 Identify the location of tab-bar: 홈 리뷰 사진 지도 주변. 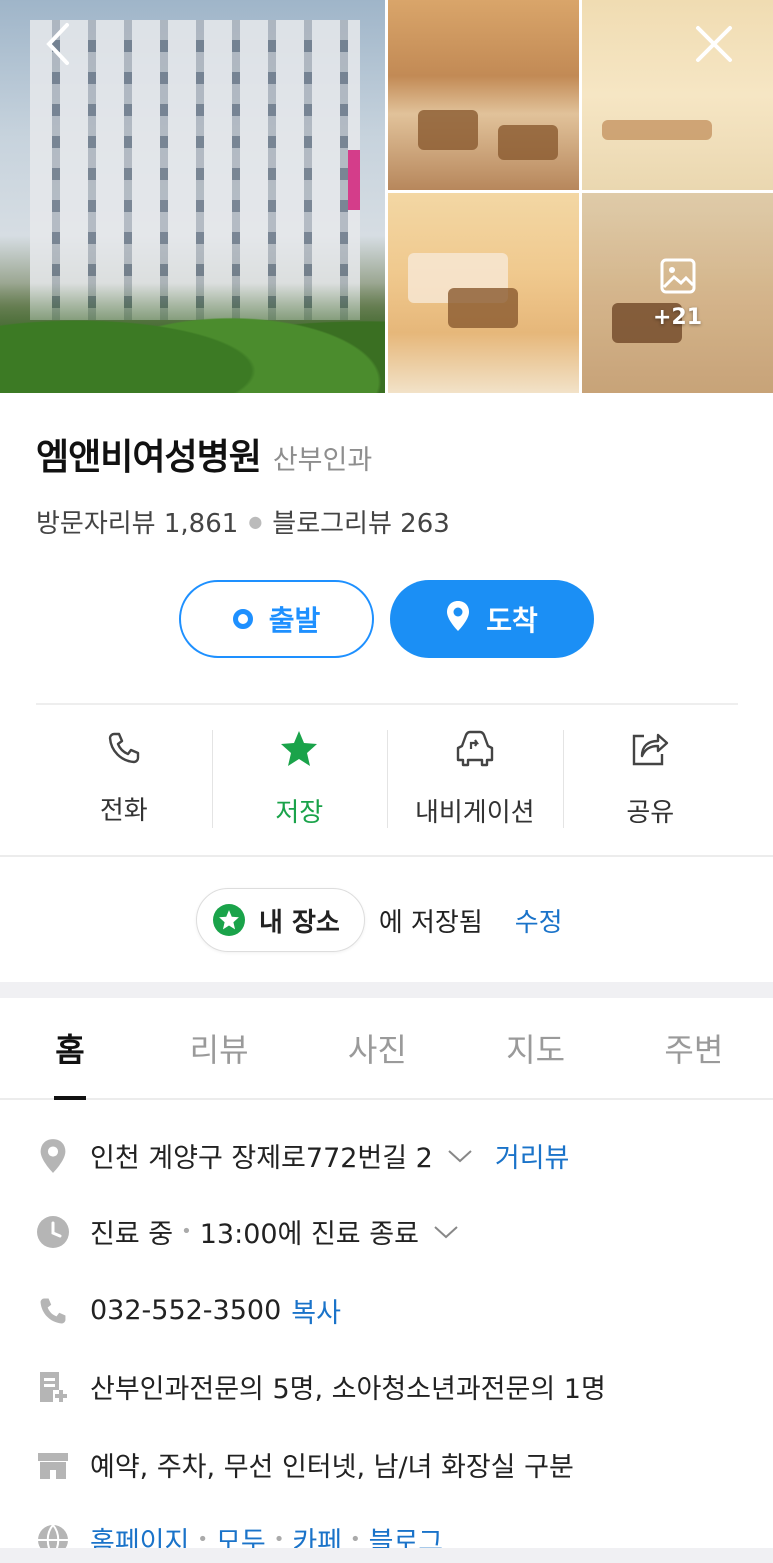
(386, 1049).